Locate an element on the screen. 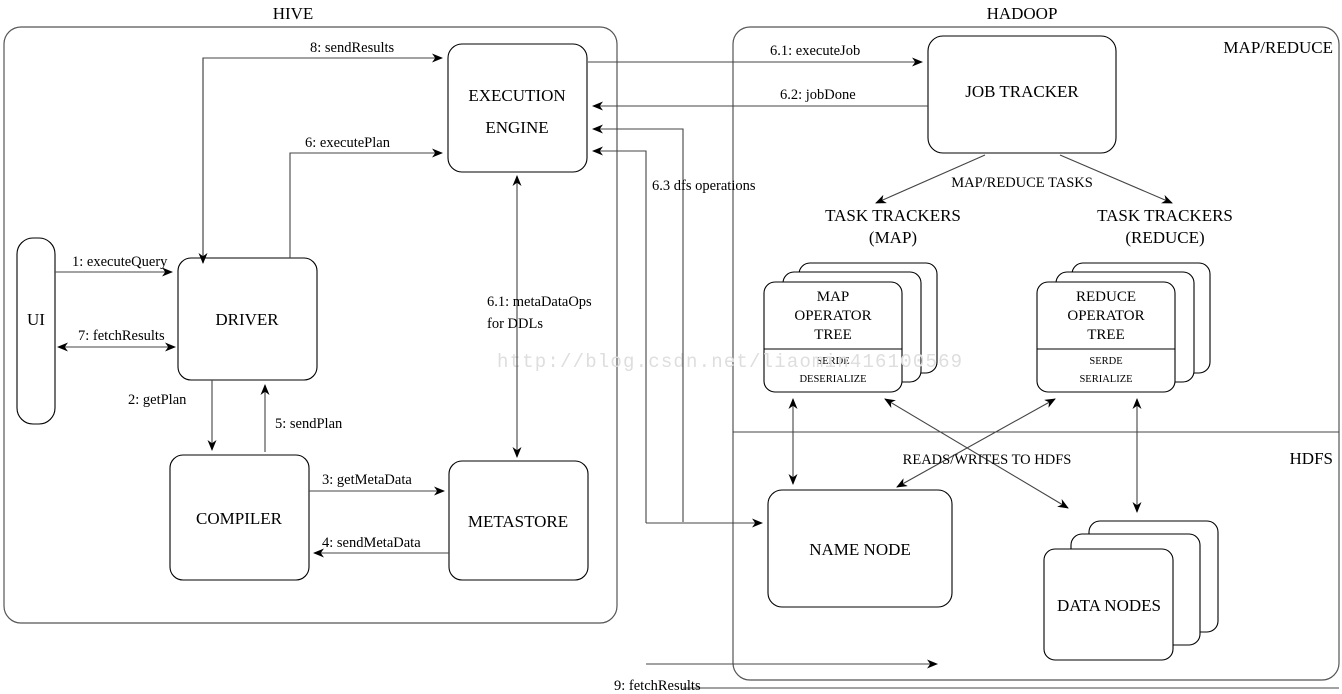 This screenshot has width=1342, height=694. execution-engine-label-line2: ENGINE is located at coordinates (516, 127).